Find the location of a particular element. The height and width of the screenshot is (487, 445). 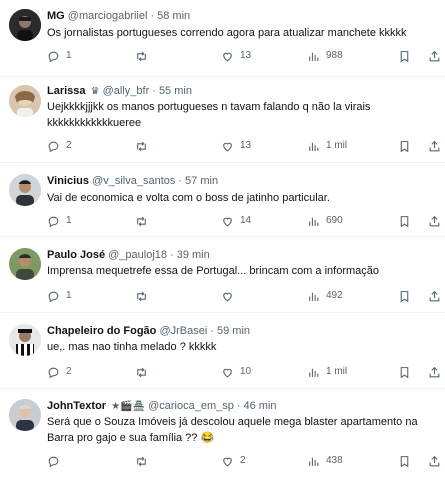

timestamp: 58 min is located at coordinates (173, 16).